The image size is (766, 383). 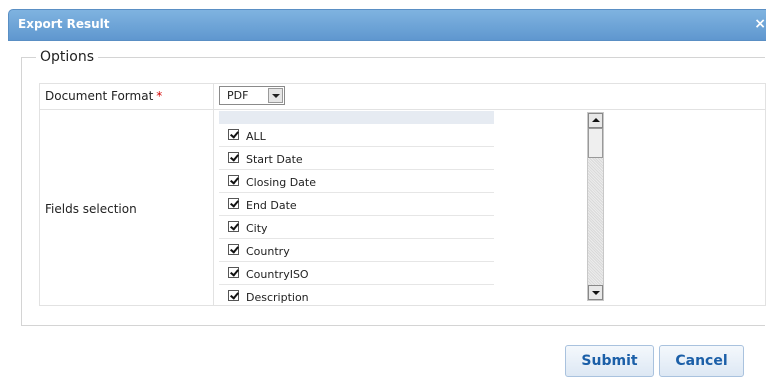 What do you see at coordinates (595, 143) in the screenshot?
I see `scrollbar-thumb` at bounding box center [595, 143].